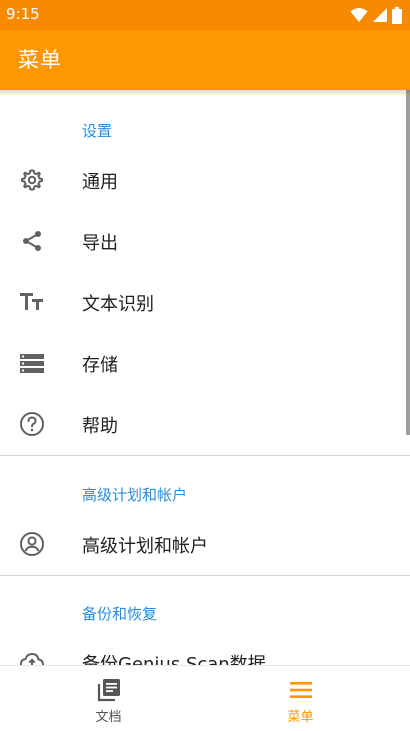  What do you see at coordinates (100, 243) in the screenshot?
I see `menu-item-export-label: 导出` at bounding box center [100, 243].